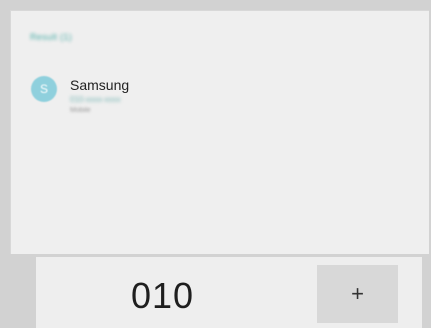  I want to click on plus-icon: +, so click(357, 293).